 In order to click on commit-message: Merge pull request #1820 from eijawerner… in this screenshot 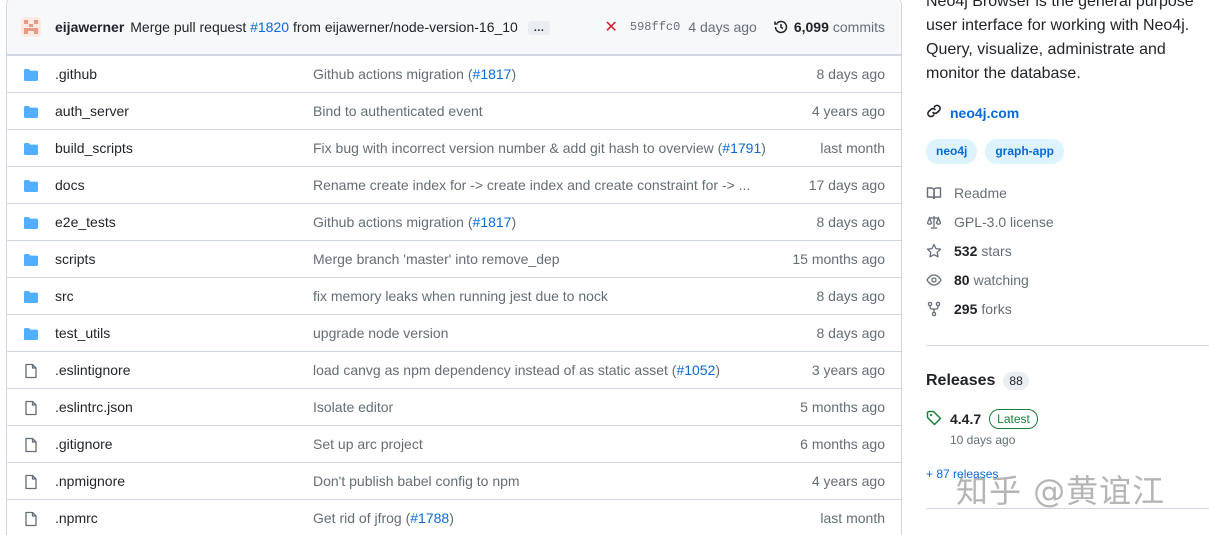, I will do `click(324, 27)`.